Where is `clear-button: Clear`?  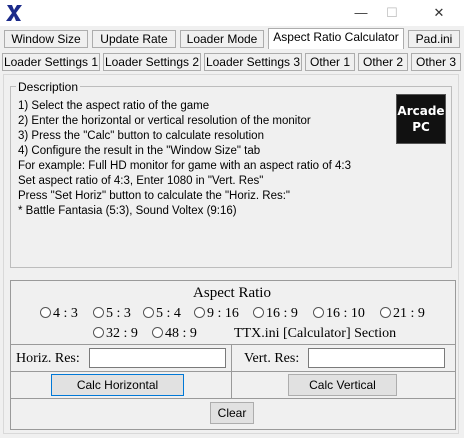
clear-button: Clear is located at coordinates (232, 413).